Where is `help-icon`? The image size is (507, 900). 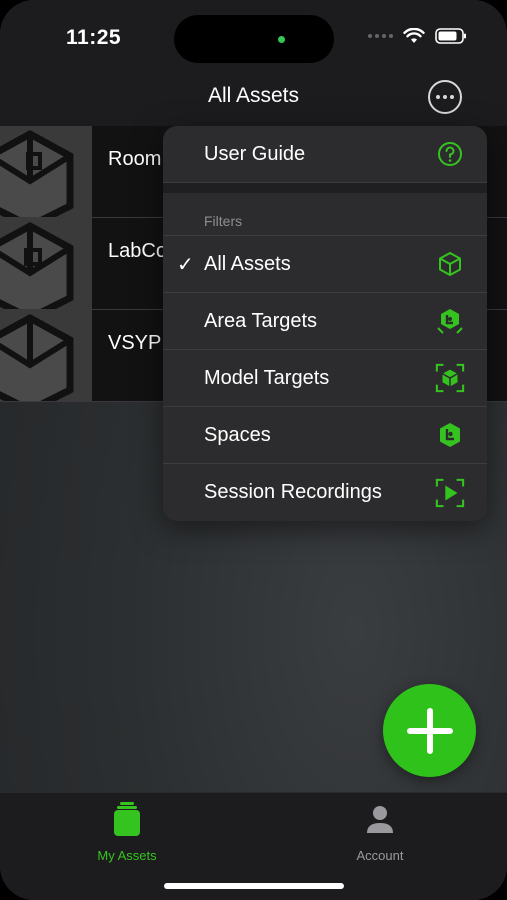 help-icon is located at coordinates (450, 154).